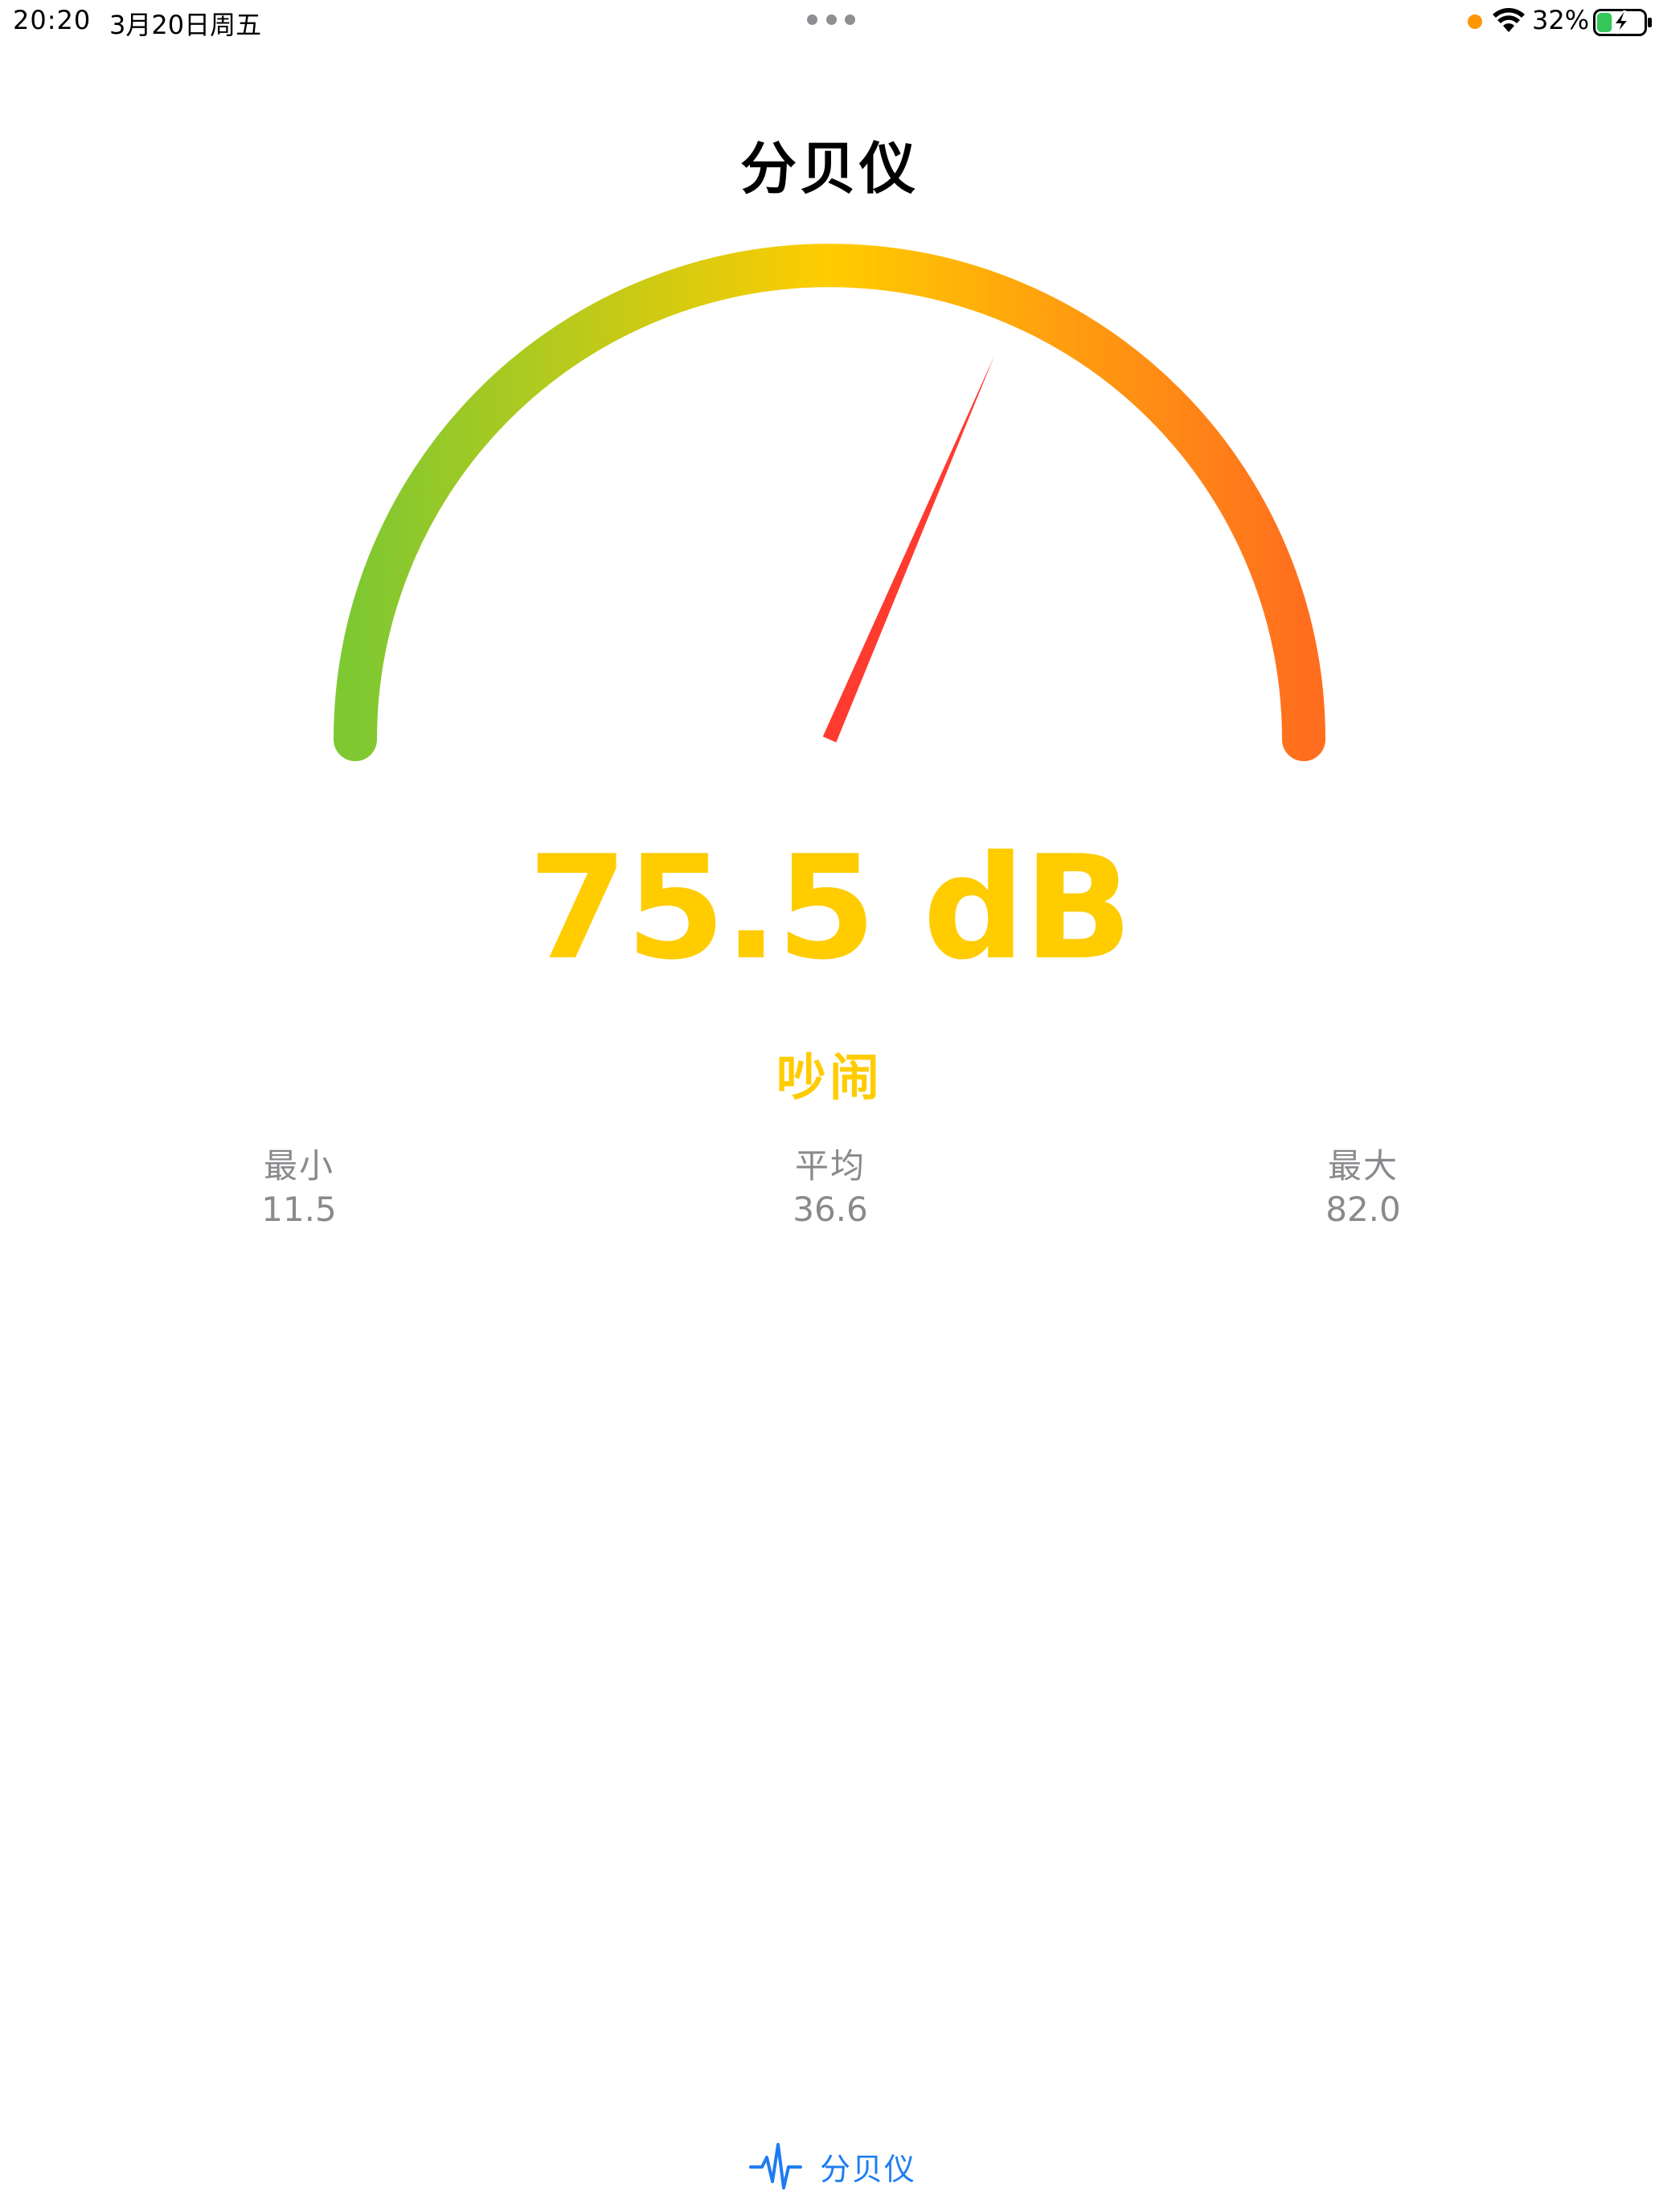 This screenshot has width=1659, height=2212. I want to click on stat-max: 最大 82.0, so click(1363, 1188).